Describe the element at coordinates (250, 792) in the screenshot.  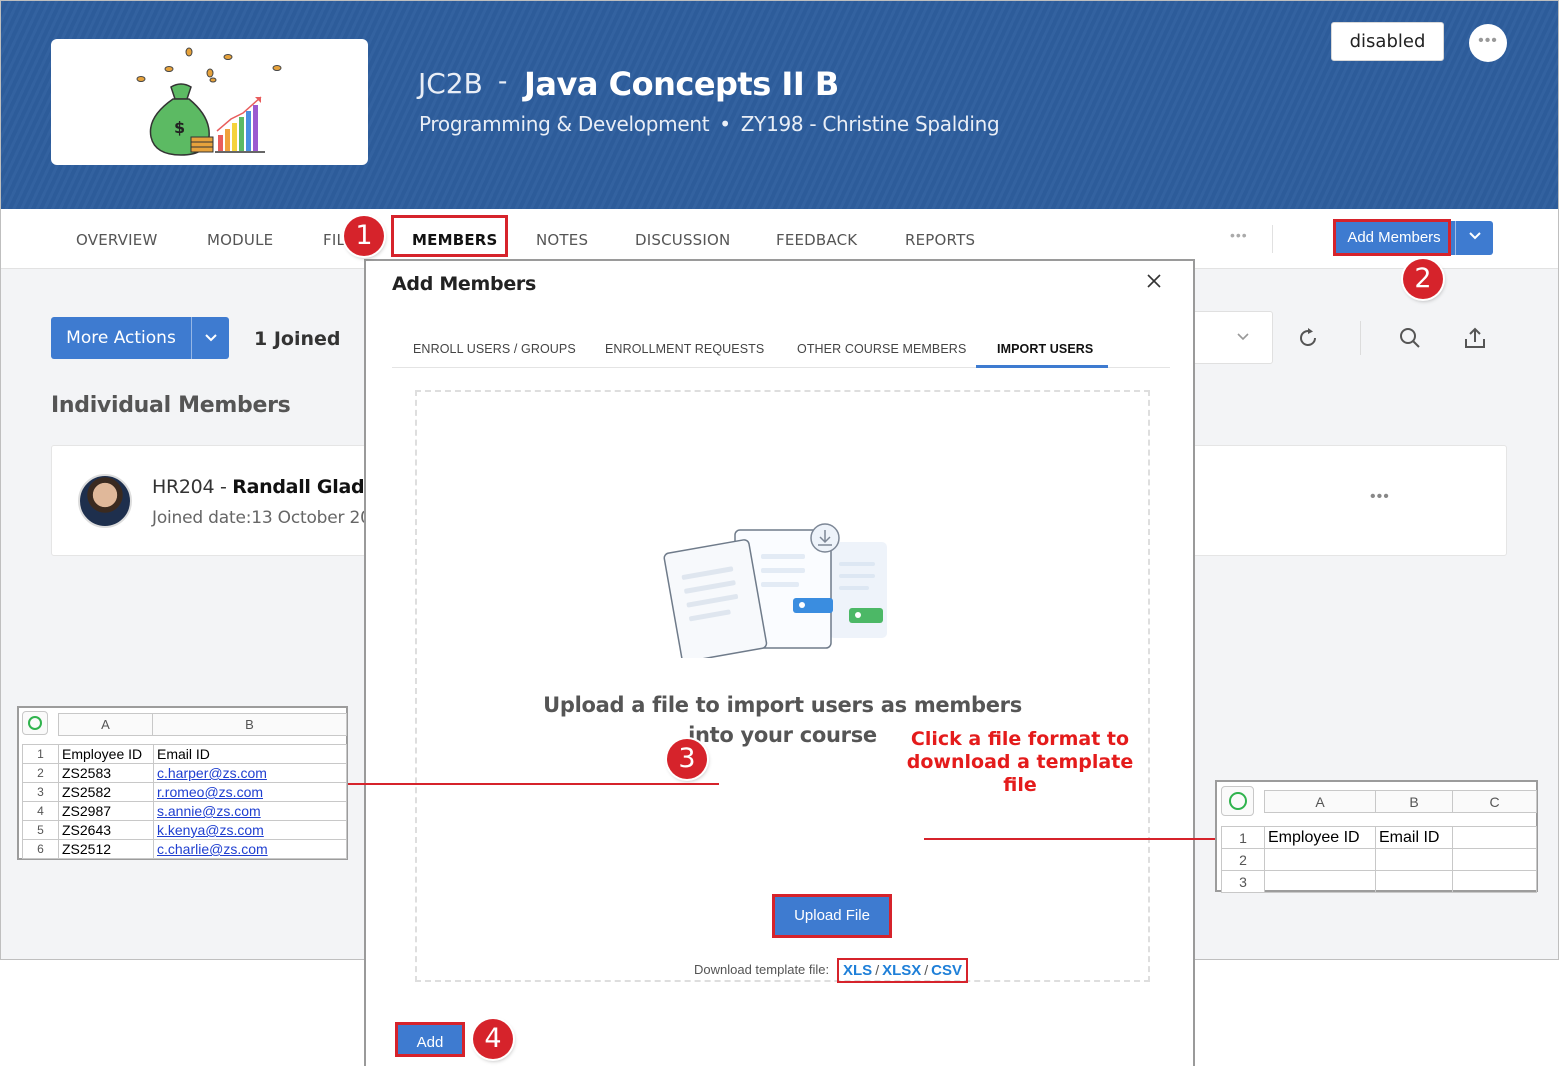
I see `email-link: r.romeo@zs.com` at that location.